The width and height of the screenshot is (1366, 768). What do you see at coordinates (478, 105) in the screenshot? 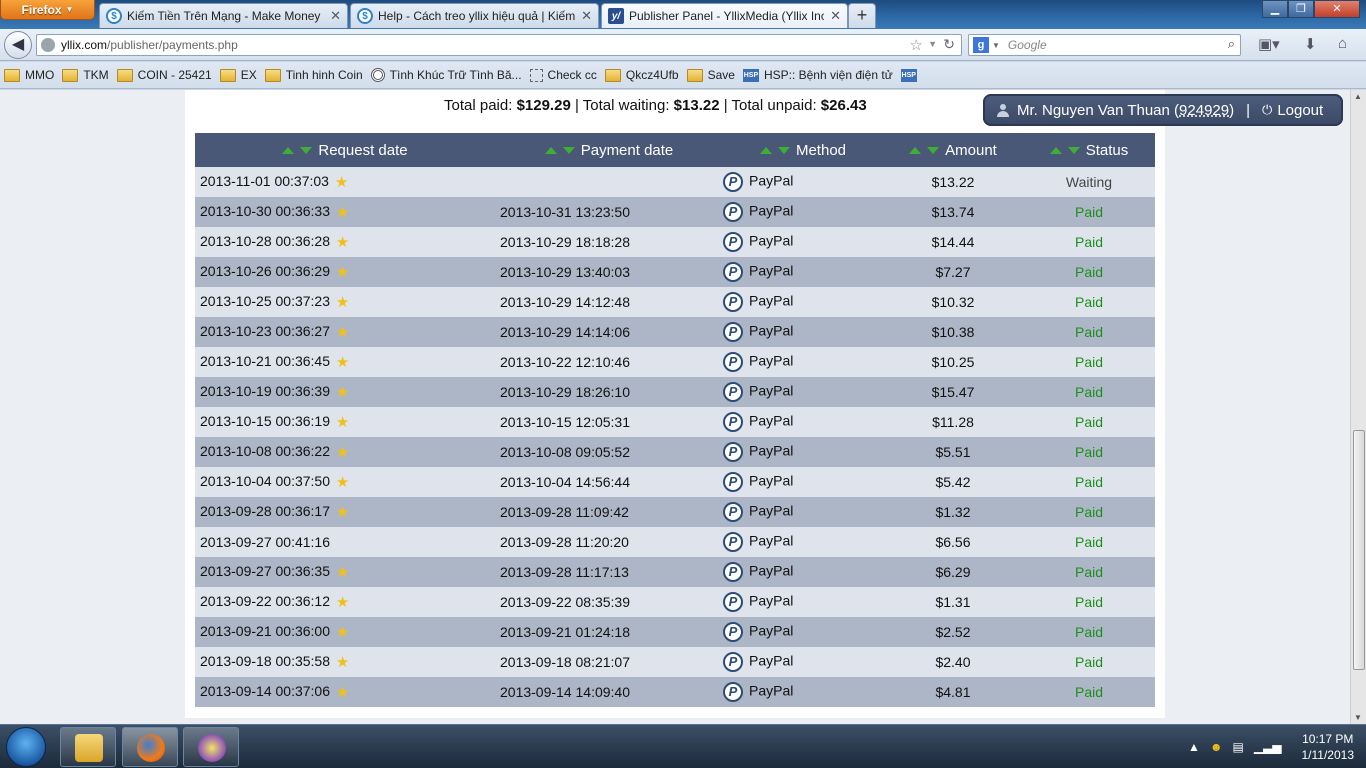
I see `total-paid-label: Total paid:` at bounding box center [478, 105].